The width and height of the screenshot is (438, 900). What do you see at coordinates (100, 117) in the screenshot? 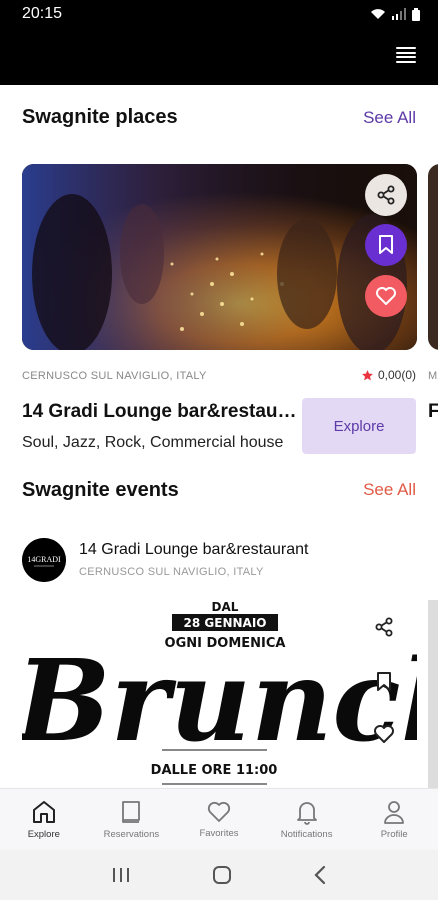
I see `places-section-title: Swagnite places` at bounding box center [100, 117].